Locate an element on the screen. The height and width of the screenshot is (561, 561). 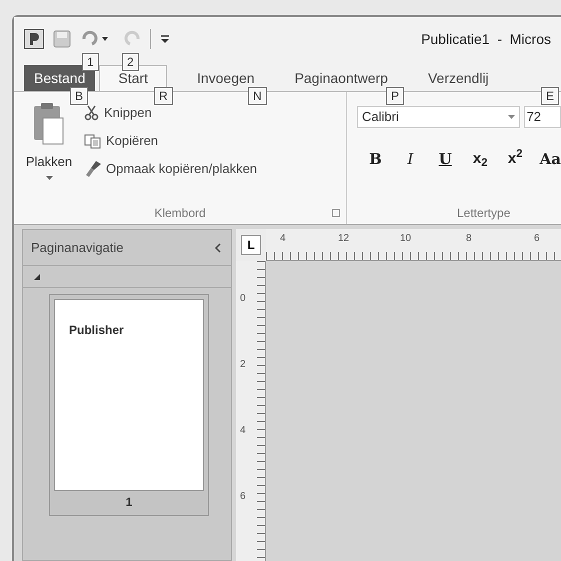
format-button: x$_{2}$ is located at coordinates (480, 159).